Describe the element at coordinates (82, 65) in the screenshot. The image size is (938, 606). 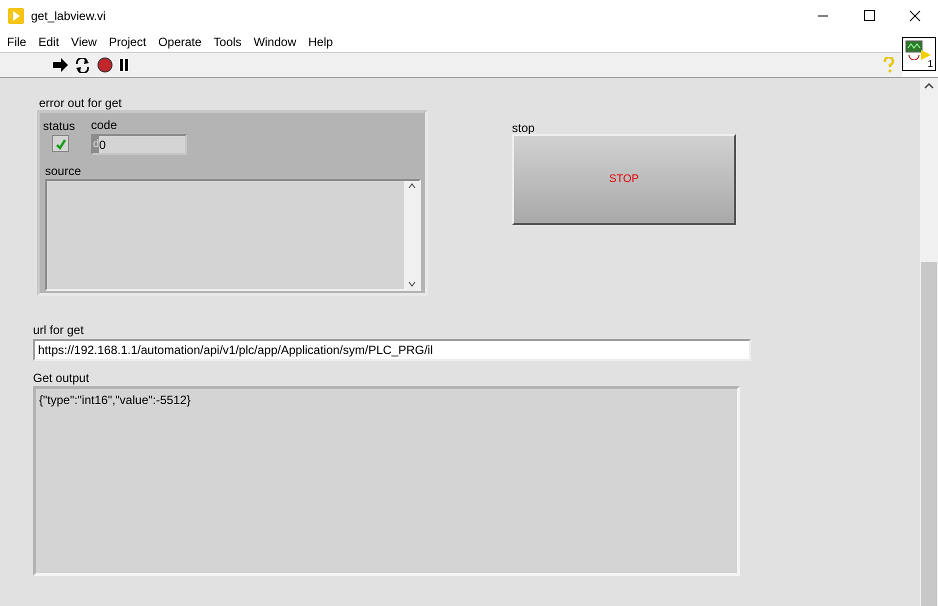
I see `run-continuously-icon` at that location.